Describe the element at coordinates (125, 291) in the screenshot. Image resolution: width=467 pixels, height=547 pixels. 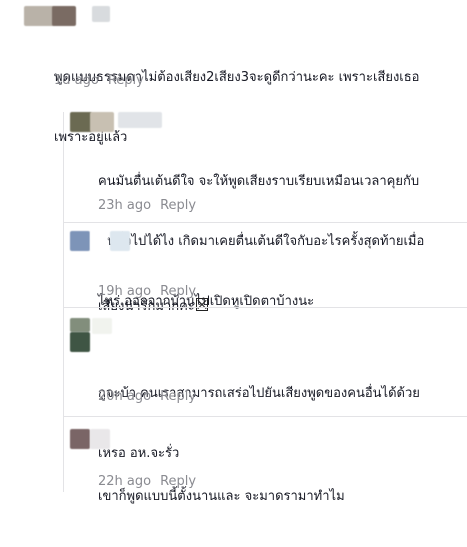
I see `timestamp: 19h ago` at that location.